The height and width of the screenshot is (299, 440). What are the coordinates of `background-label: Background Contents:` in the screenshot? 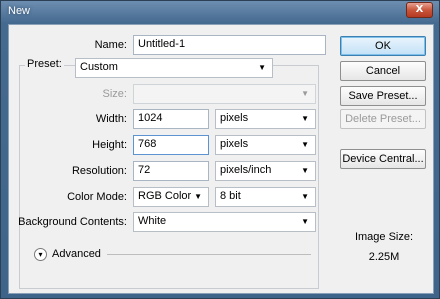 It's located at (72, 222).